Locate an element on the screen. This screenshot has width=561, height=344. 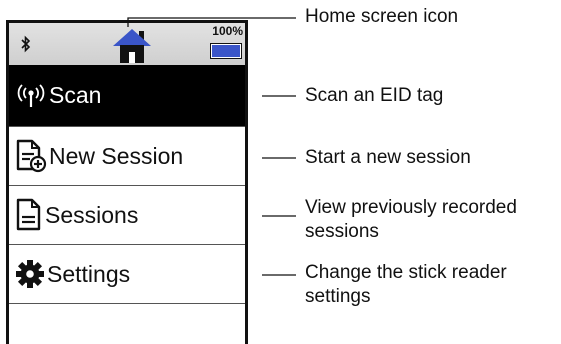
callout-settings-text-2: settings is located at coordinates (338, 296).